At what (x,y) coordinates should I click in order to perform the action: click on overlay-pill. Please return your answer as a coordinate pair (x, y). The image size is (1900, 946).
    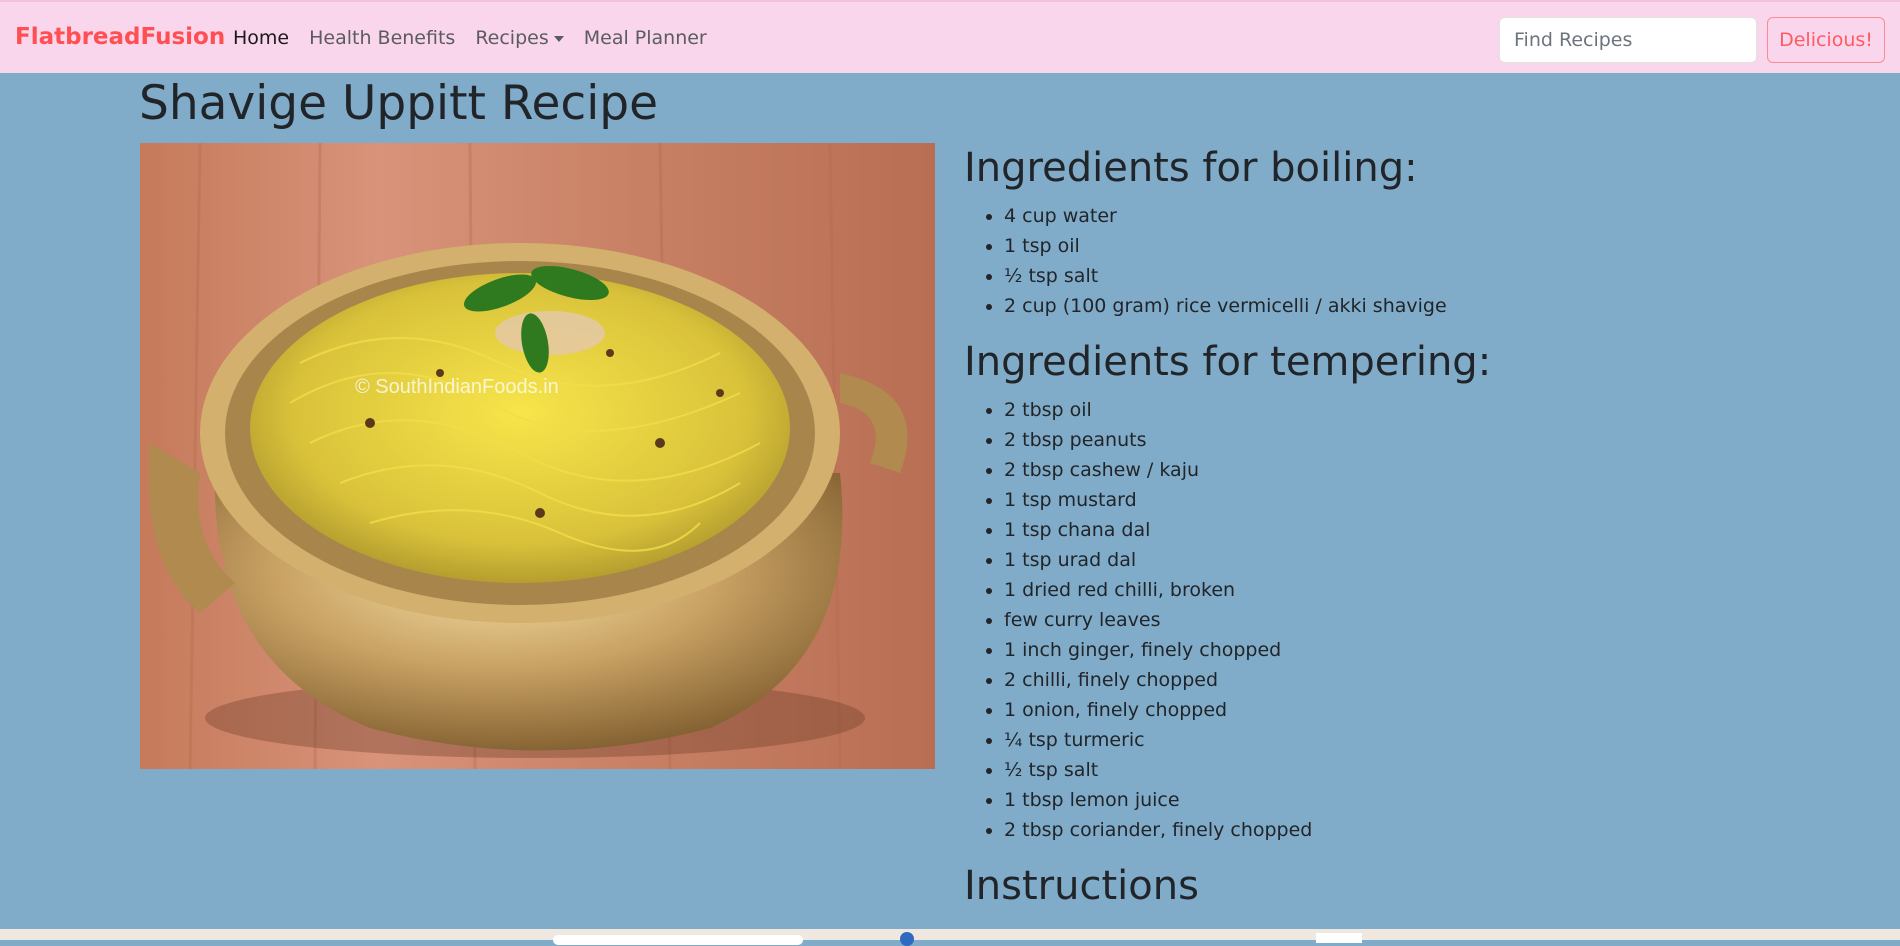
    Looking at the image, I should click on (678, 940).